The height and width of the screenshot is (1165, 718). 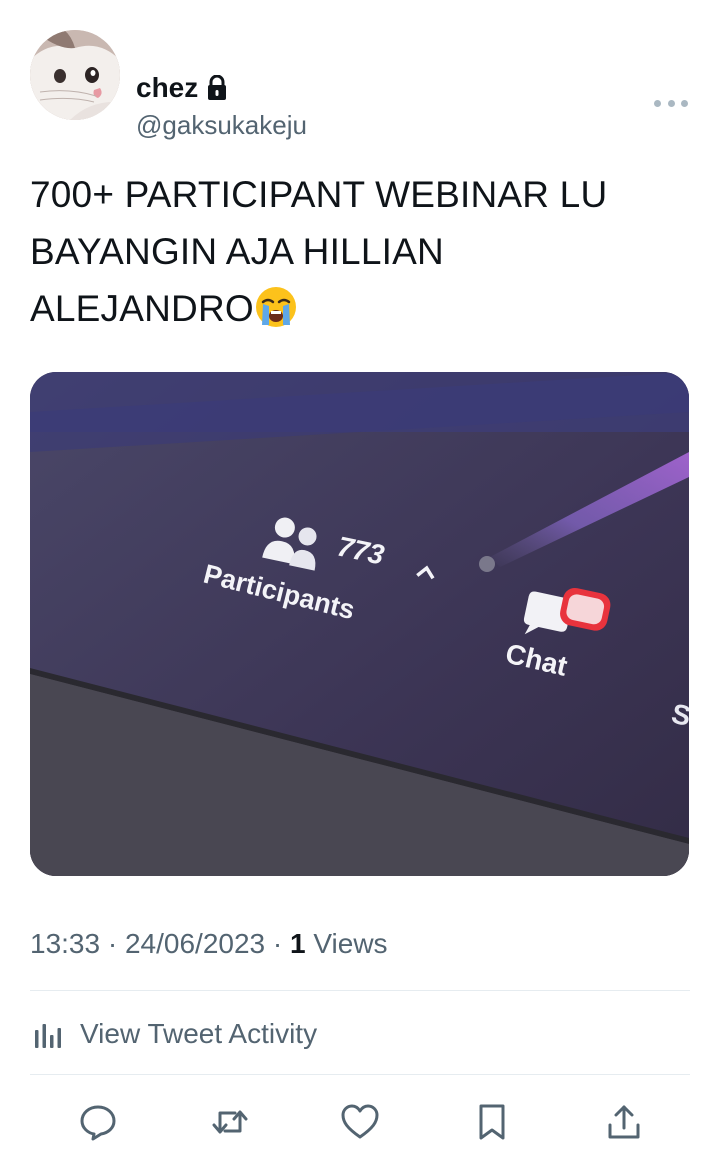 I want to click on loudly-crying-face-icon, so click(x=276, y=307).